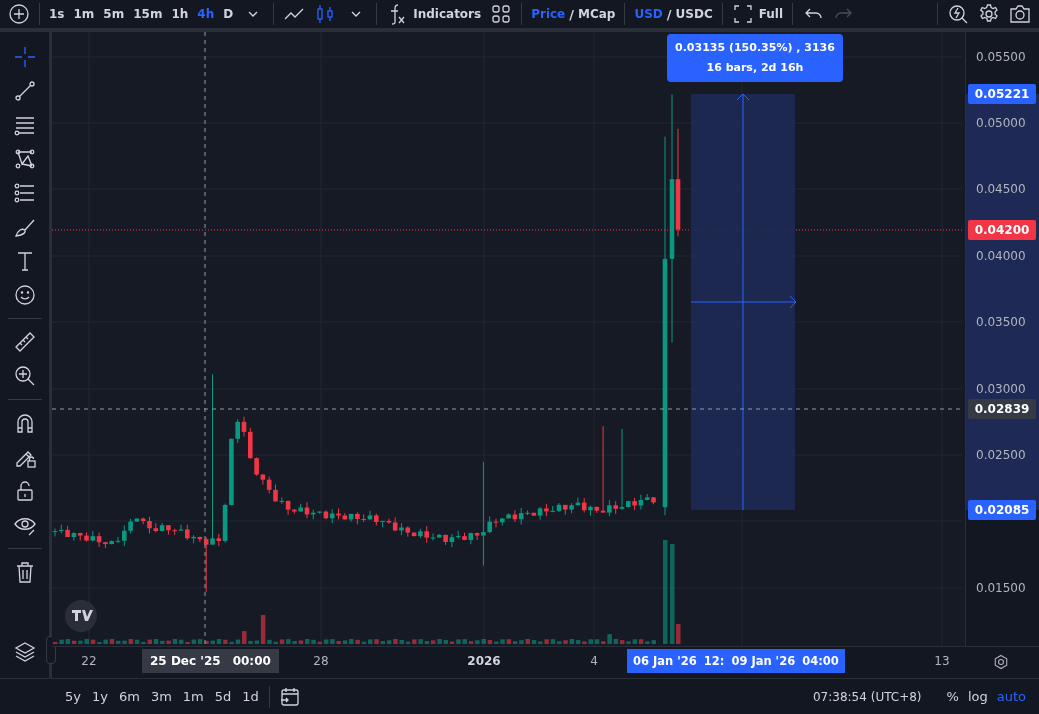 Image resolution: width=1039 pixels, height=714 pixels. Describe the element at coordinates (180, 14) in the screenshot. I see `interval-button: 1h` at that location.